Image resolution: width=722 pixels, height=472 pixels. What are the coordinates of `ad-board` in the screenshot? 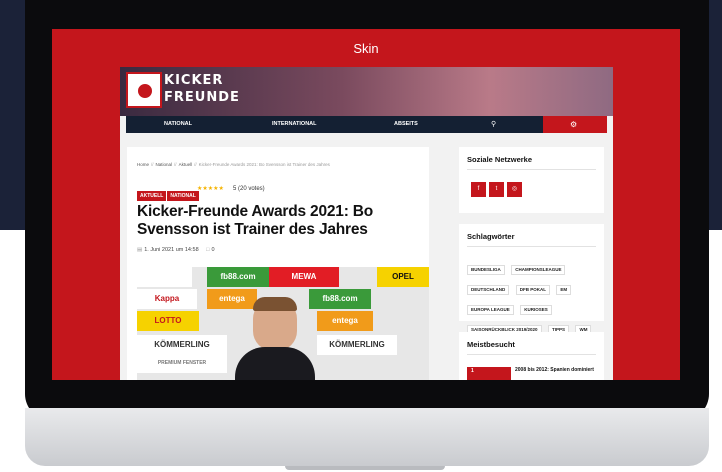 It's located at (164, 277).